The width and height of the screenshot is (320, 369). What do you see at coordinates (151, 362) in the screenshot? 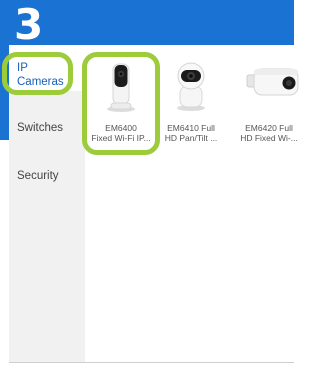
I see `panel-divider` at bounding box center [151, 362].